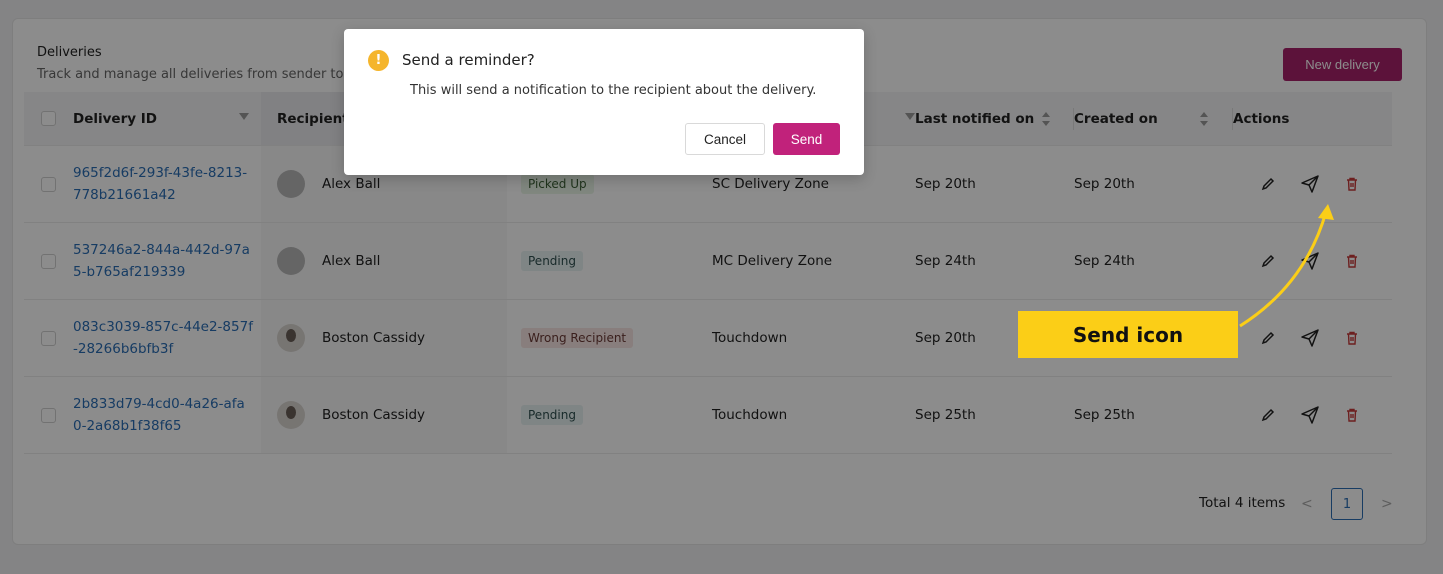  What do you see at coordinates (378, 60) in the screenshot?
I see `warning-icon: !` at bounding box center [378, 60].